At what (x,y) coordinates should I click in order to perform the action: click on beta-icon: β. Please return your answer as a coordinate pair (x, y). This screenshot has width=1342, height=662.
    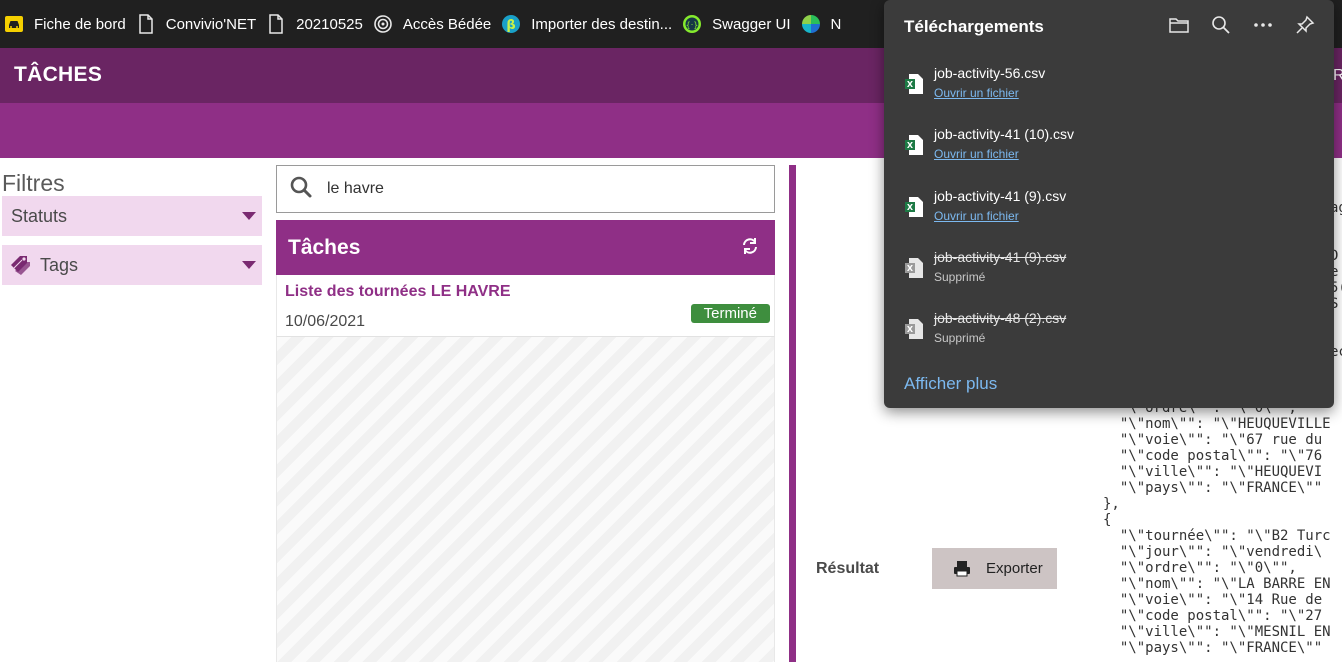
    Looking at the image, I should click on (511, 24).